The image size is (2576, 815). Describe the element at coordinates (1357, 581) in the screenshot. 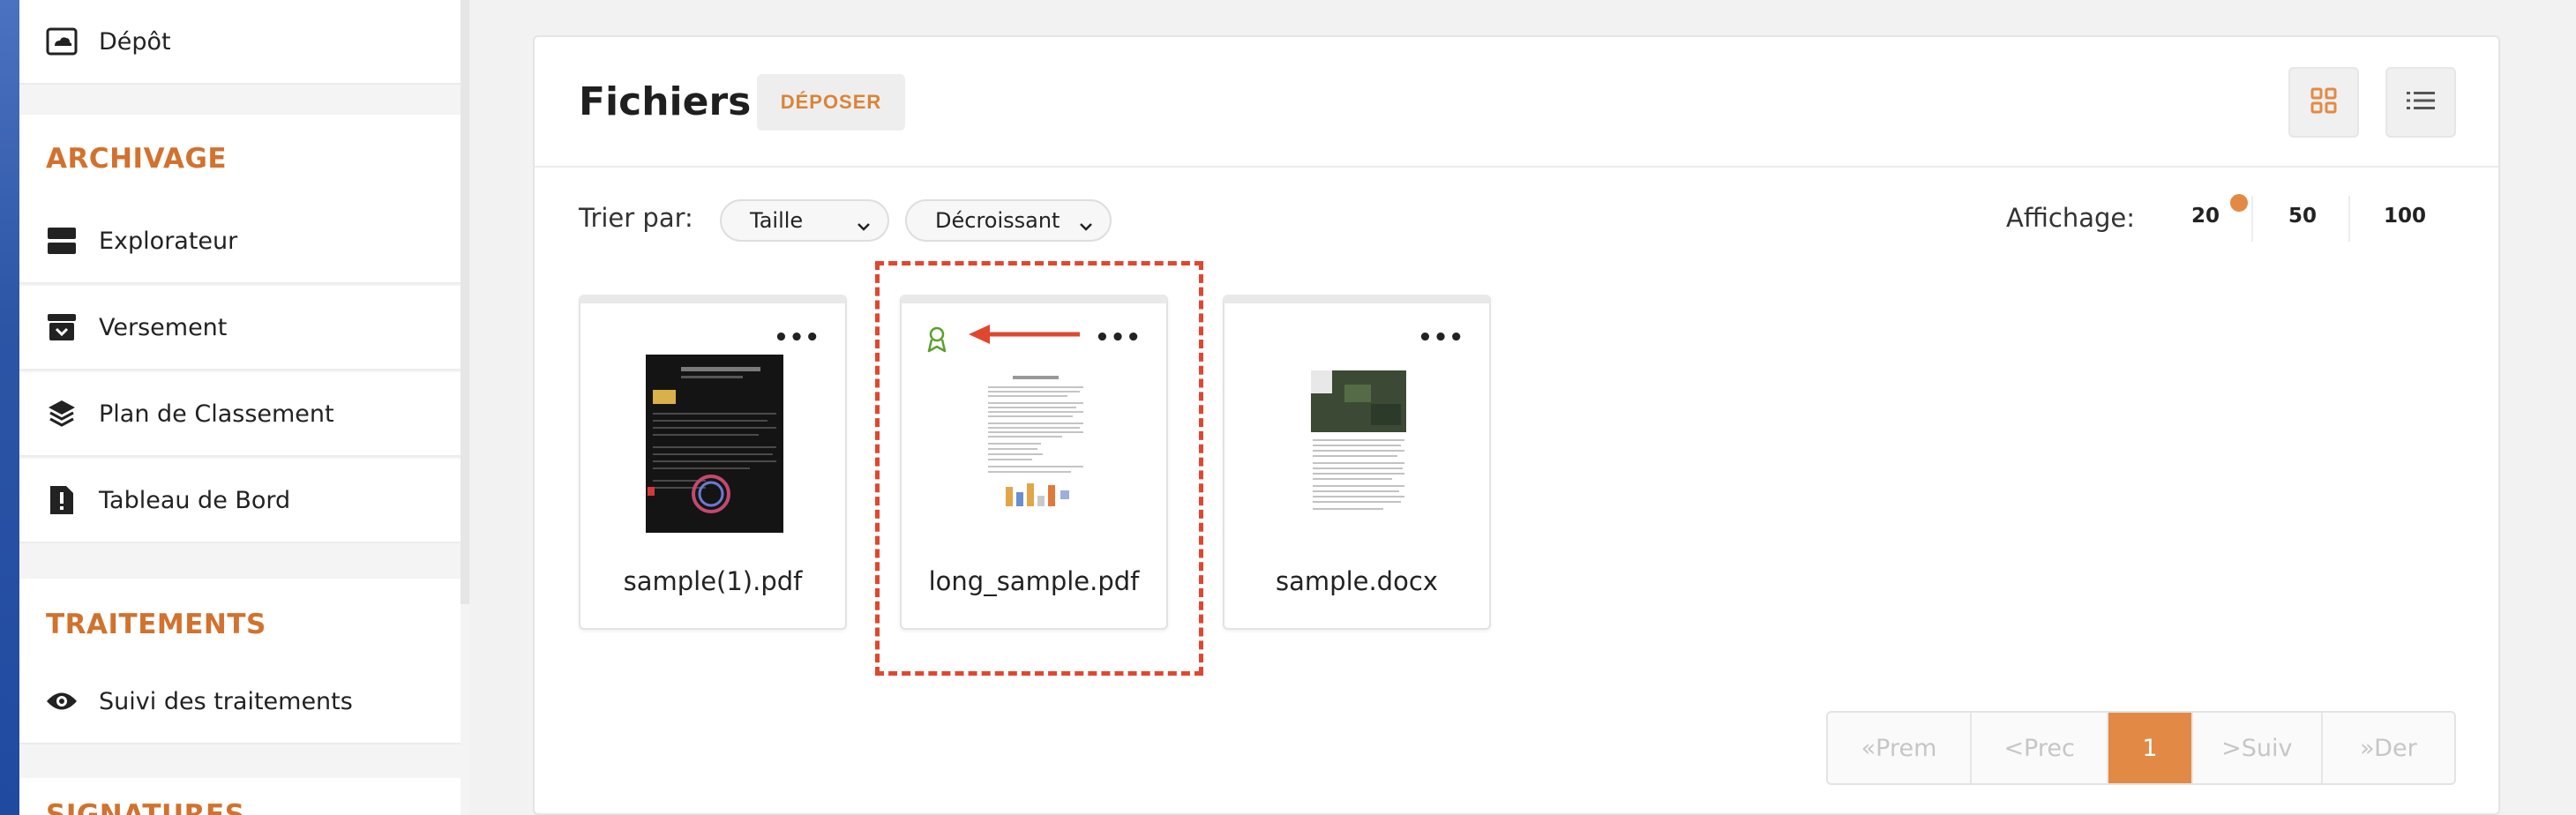

I see `file-name: sample.docx` at that location.